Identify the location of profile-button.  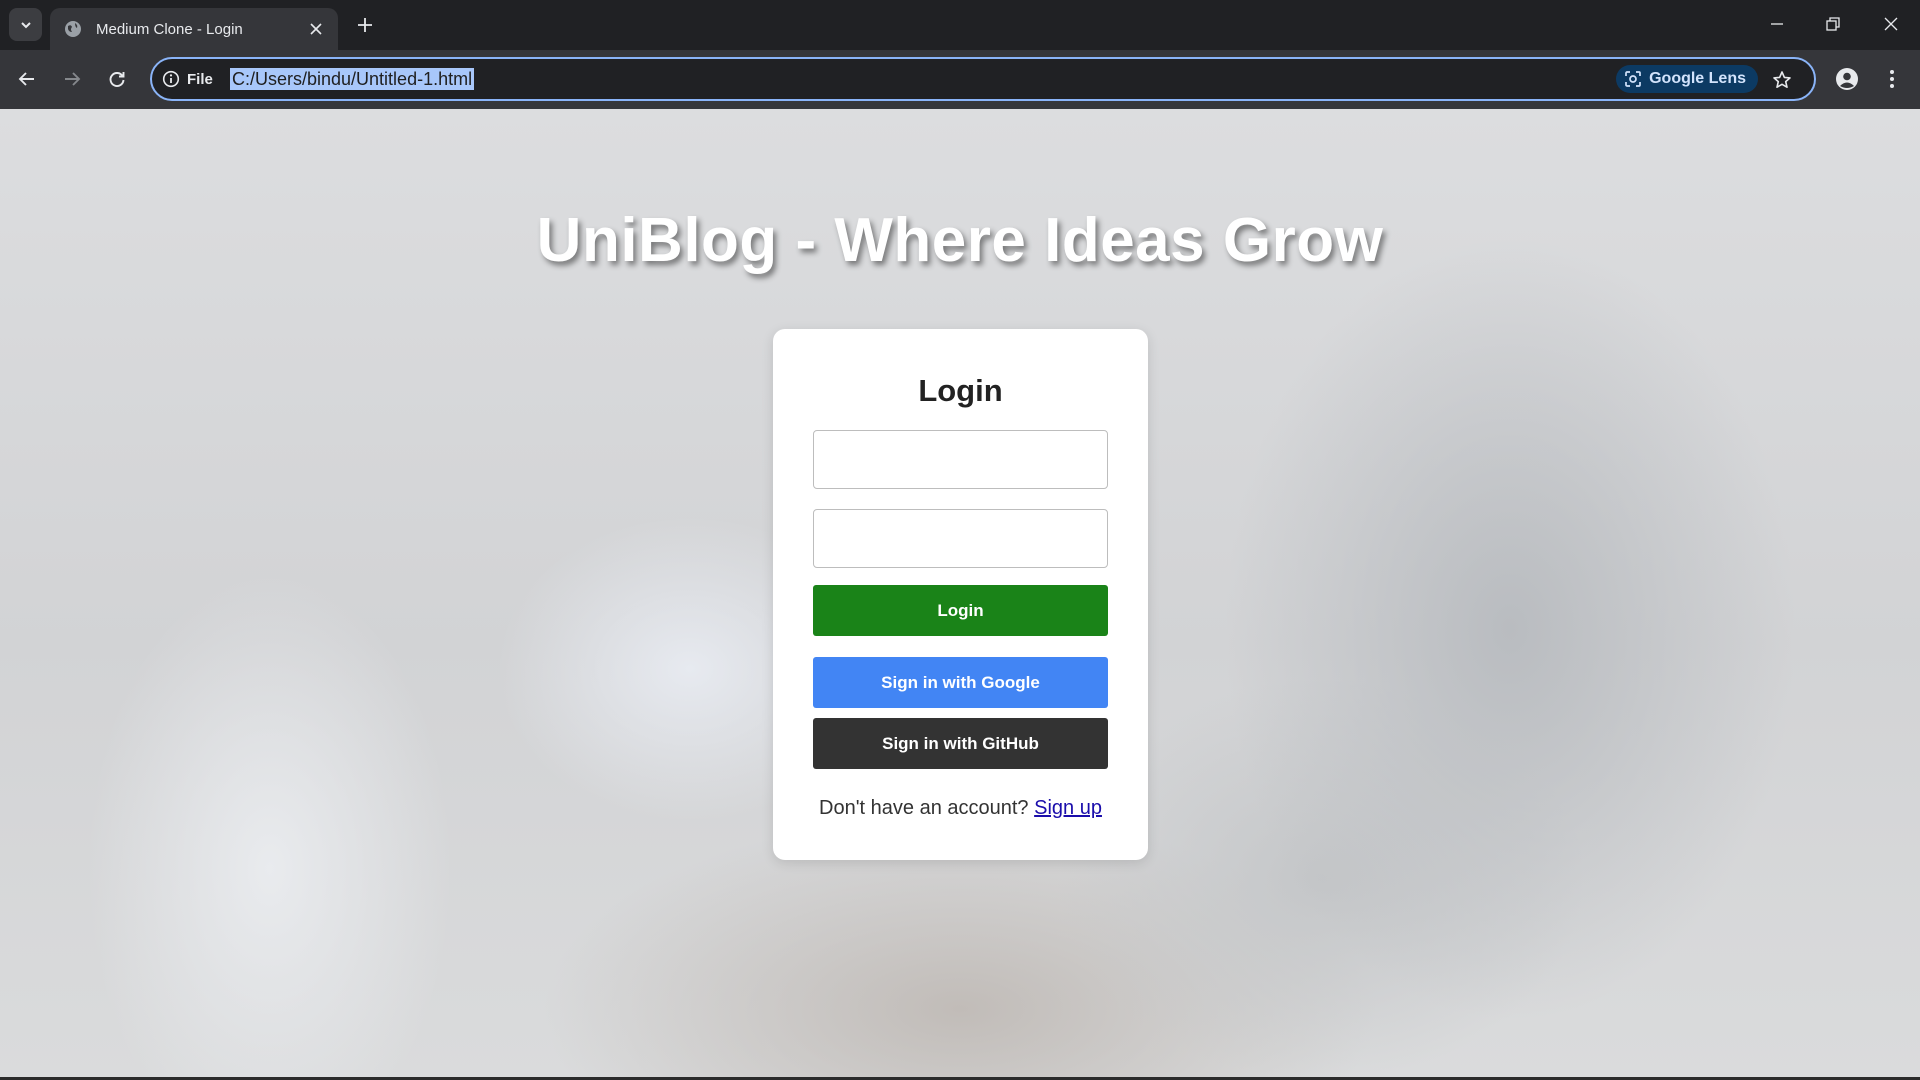
(1847, 79).